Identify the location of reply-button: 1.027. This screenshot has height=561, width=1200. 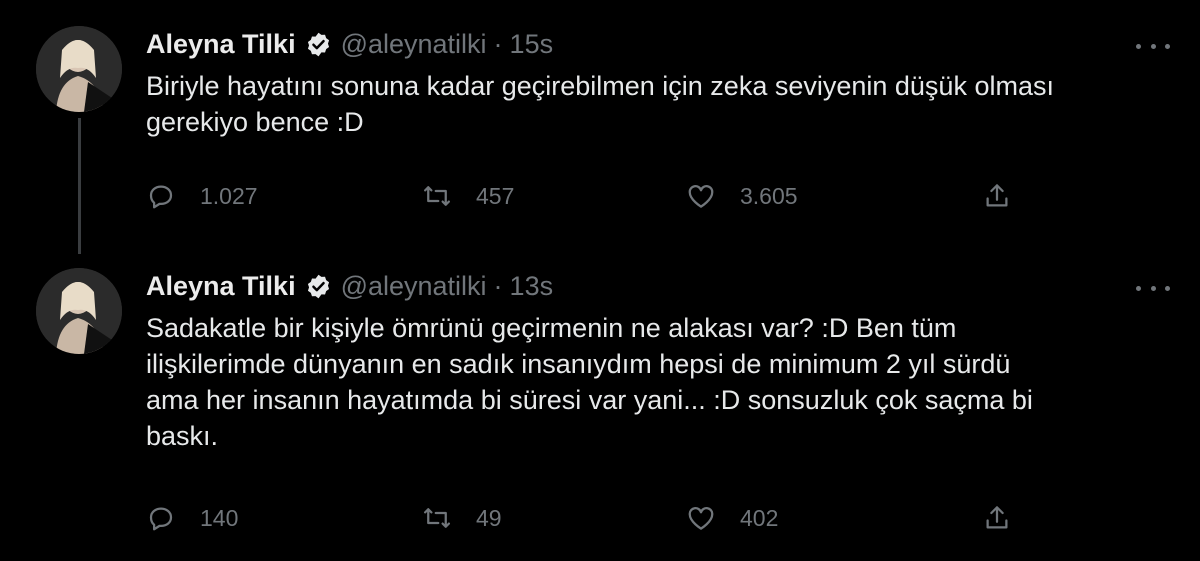
(202, 196).